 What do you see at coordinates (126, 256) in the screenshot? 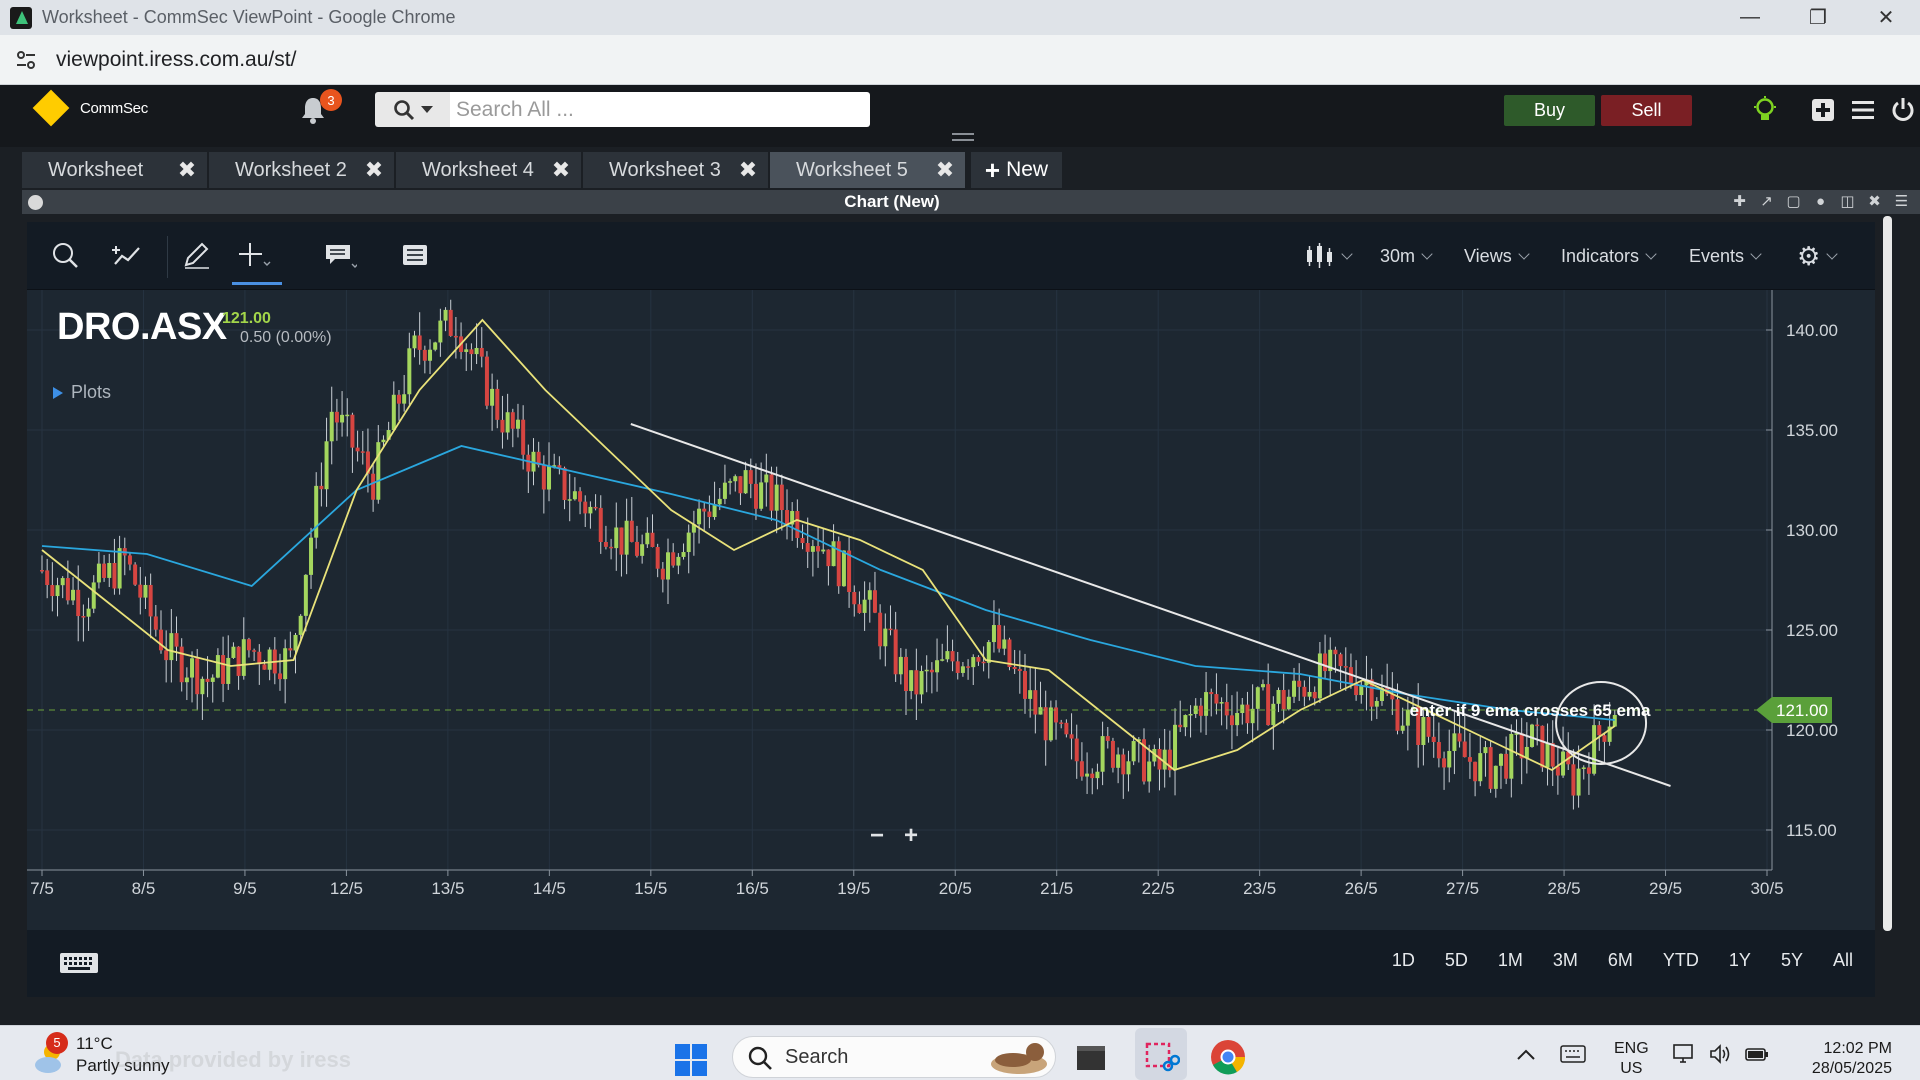
I see `add-indicator-icon` at bounding box center [126, 256].